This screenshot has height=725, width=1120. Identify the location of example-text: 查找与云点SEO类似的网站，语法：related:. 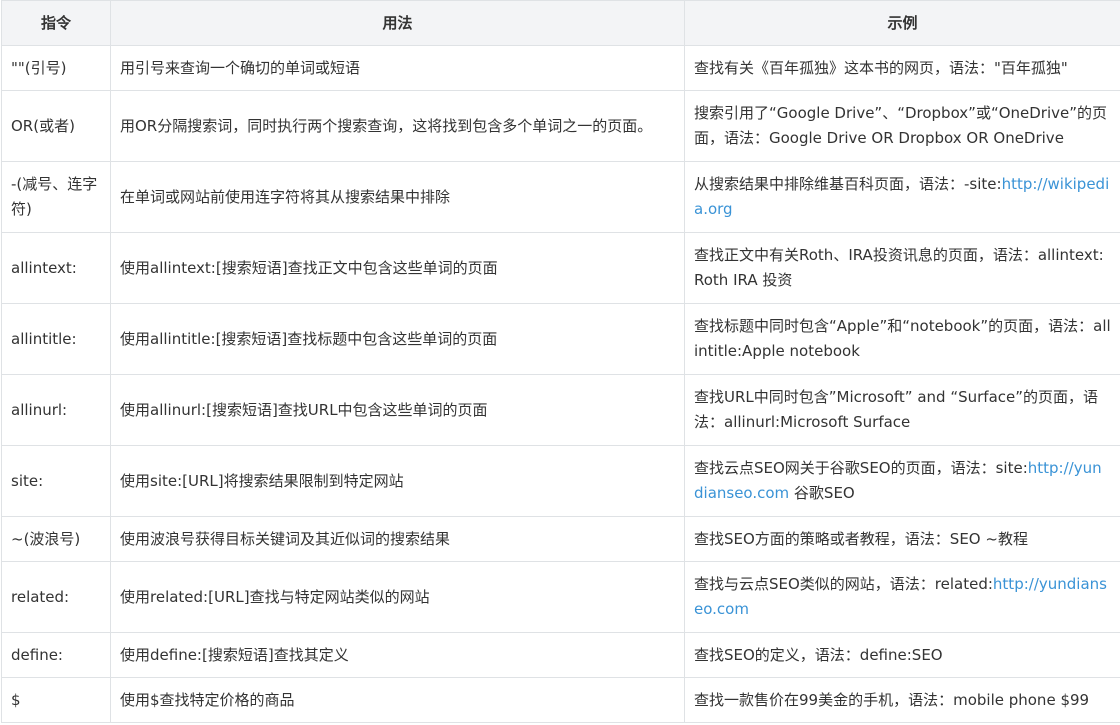
(843, 584).